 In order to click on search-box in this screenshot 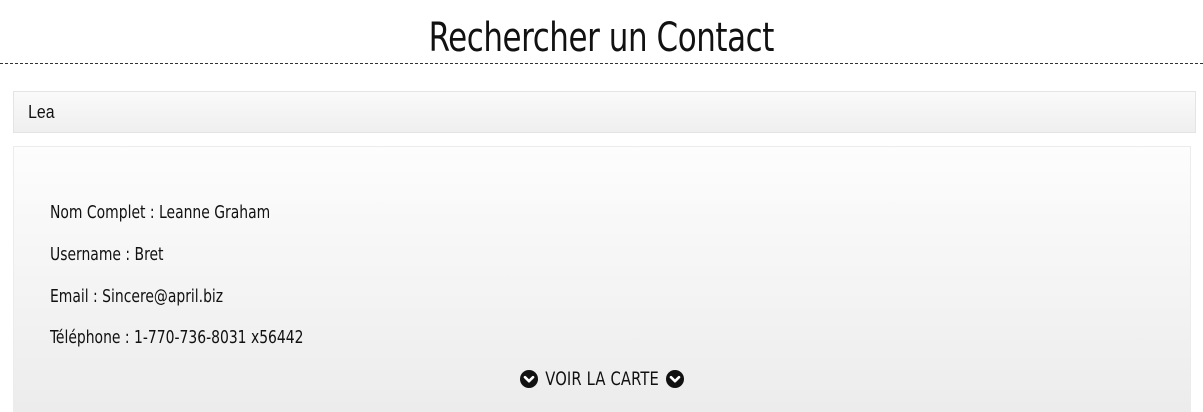, I will do `click(604, 112)`.